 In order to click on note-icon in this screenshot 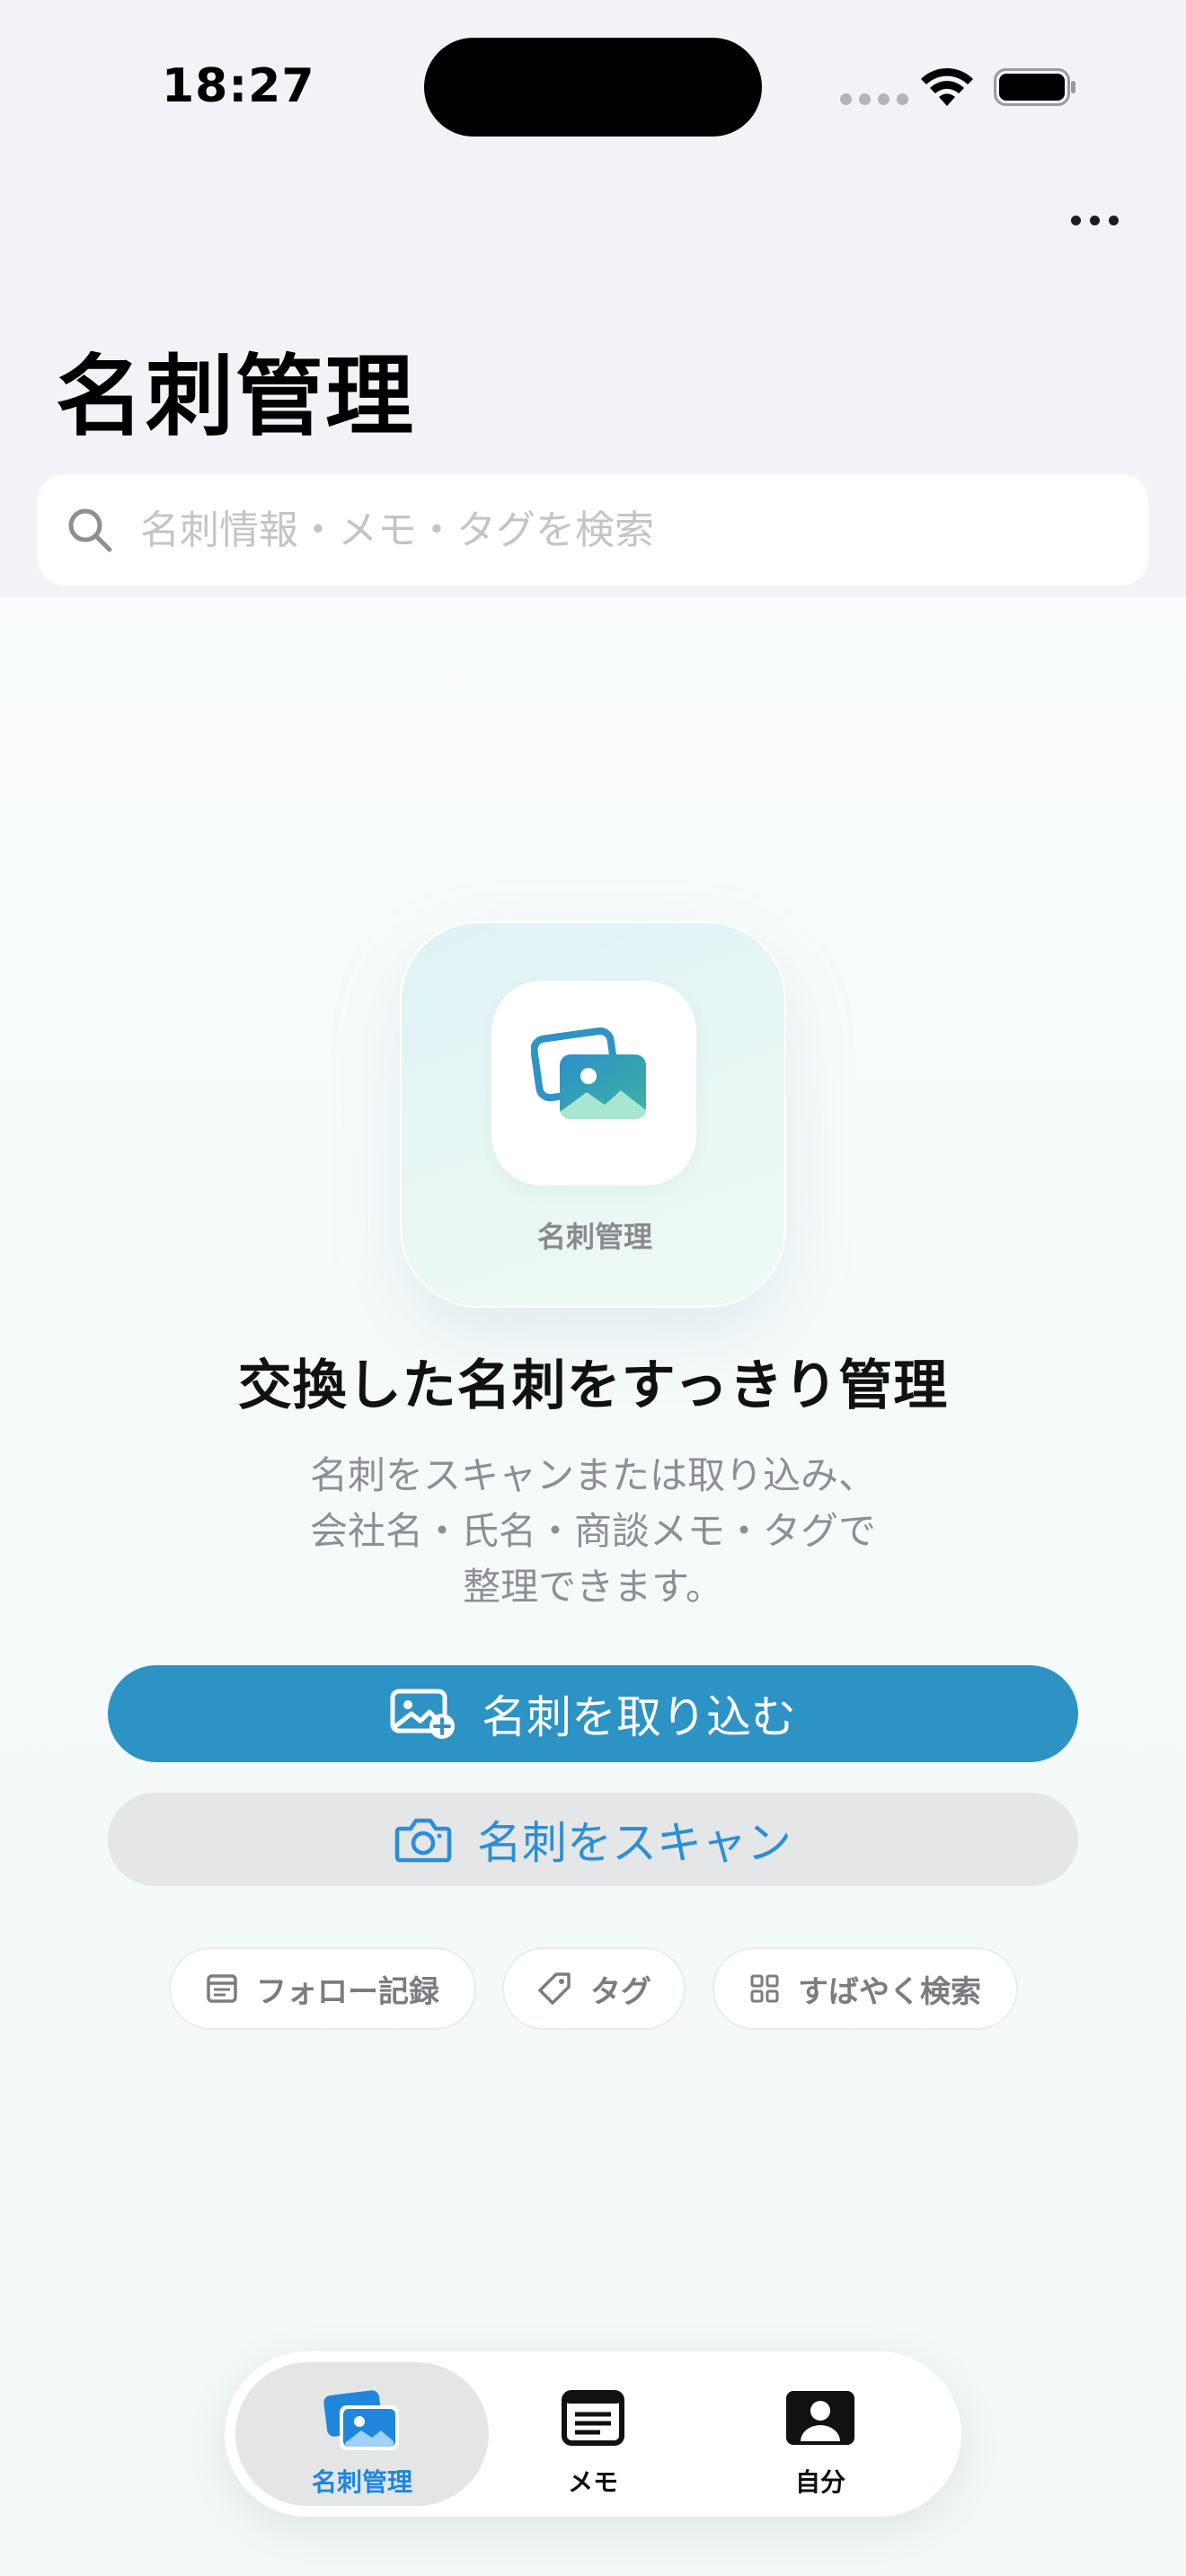, I will do `click(222, 1988)`.